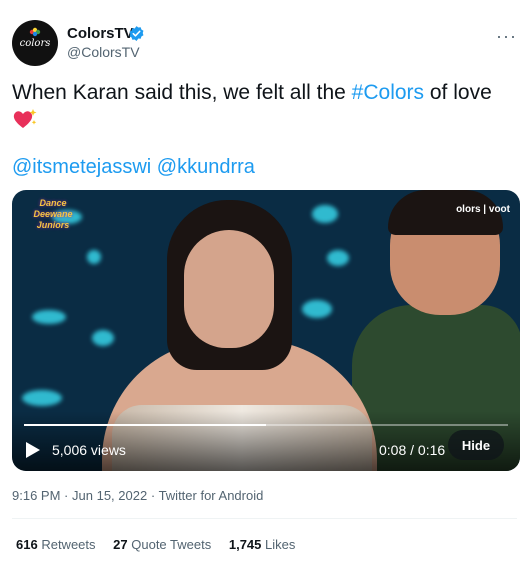 The height and width of the screenshot is (562, 529). I want to click on video-progress-fill, so click(145, 425).